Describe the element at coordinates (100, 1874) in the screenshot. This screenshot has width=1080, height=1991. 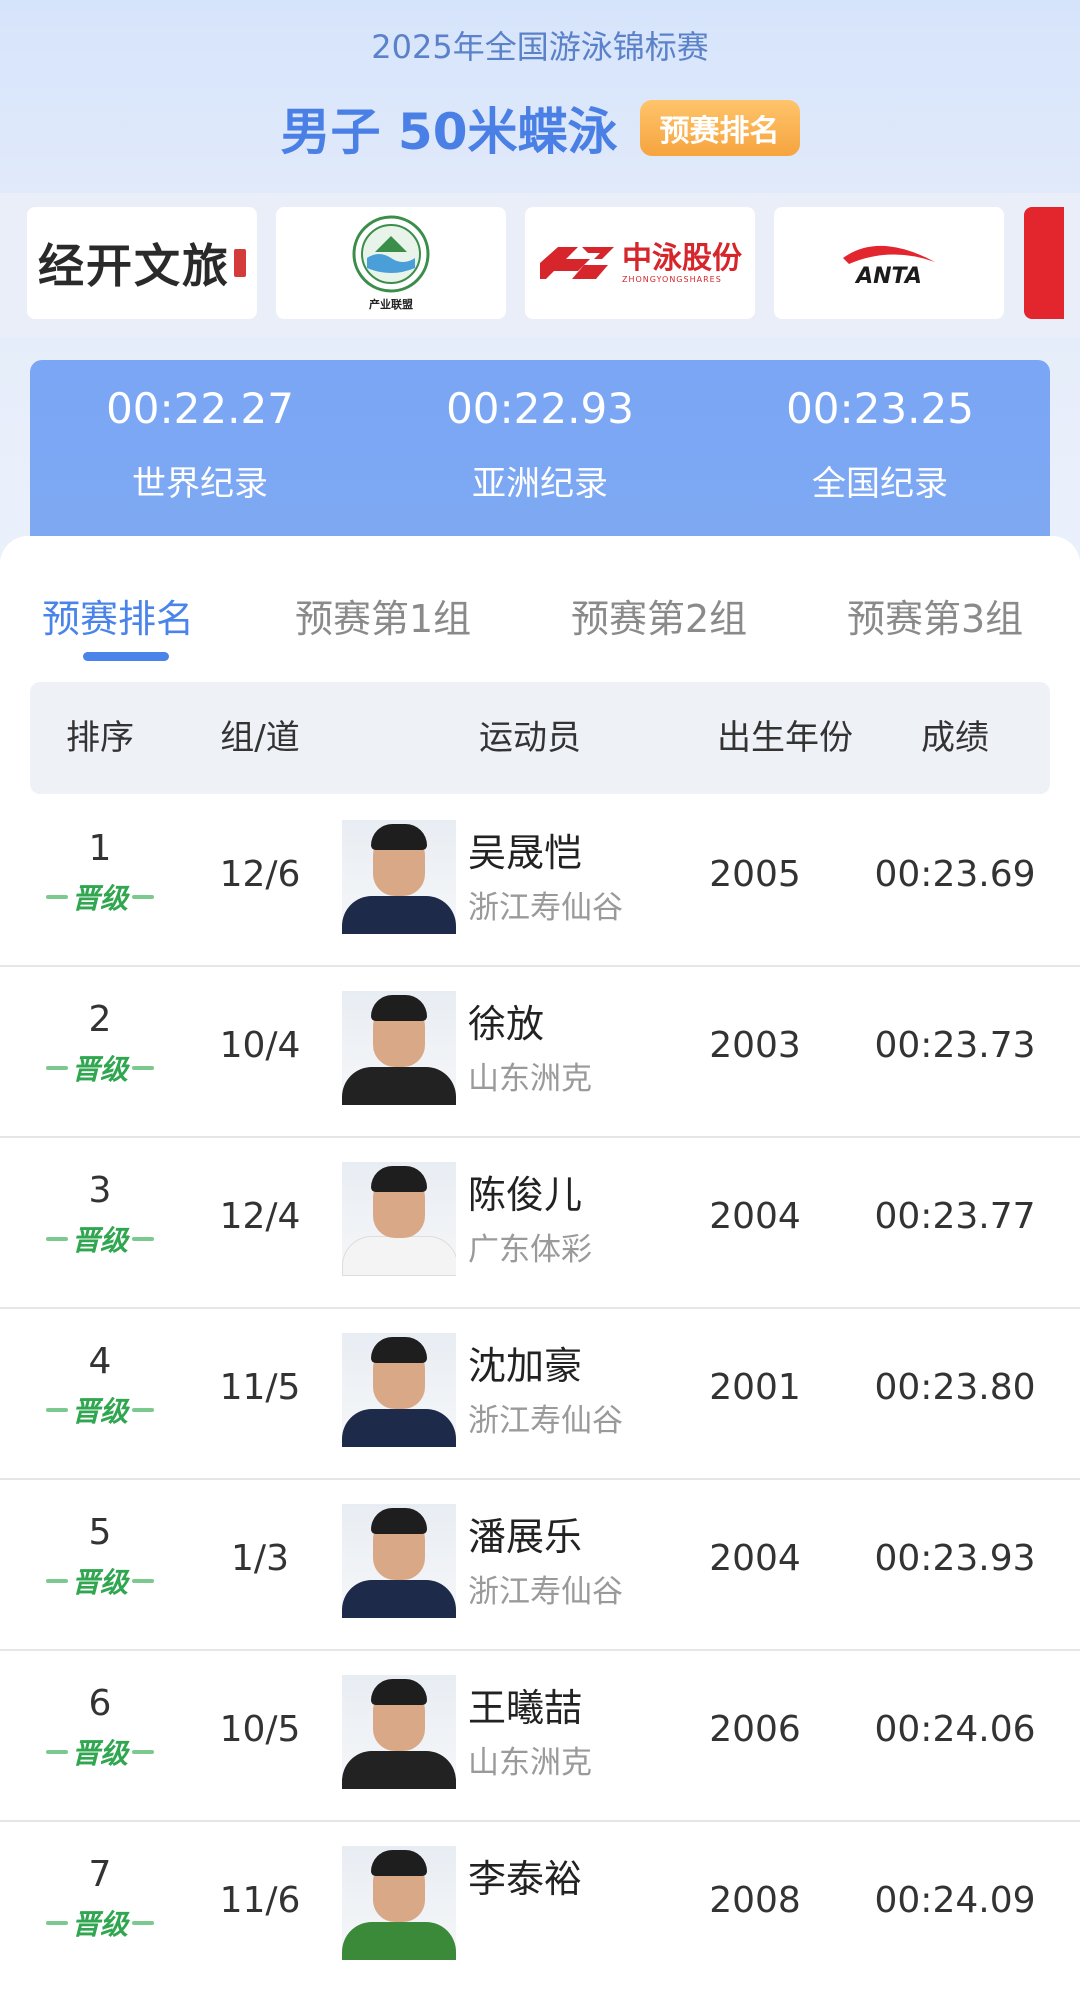
I see `rank: 7` at that location.